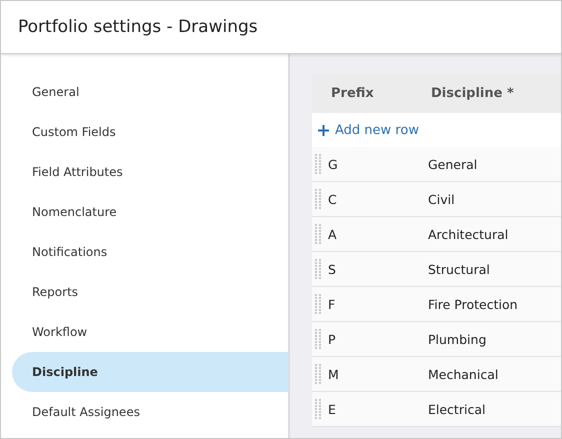 This screenshot has width=562, height=439. What do you see at coordinates (459, 269) in the screenshot?
I see `table-cell-text: Structural` at bounding box center [459, 269].